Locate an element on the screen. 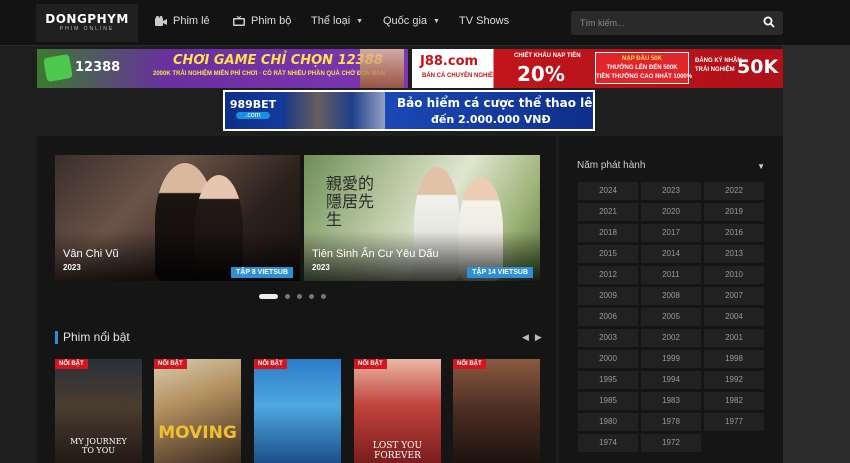  year-item: 2004 is located at coordinates (734, 317).